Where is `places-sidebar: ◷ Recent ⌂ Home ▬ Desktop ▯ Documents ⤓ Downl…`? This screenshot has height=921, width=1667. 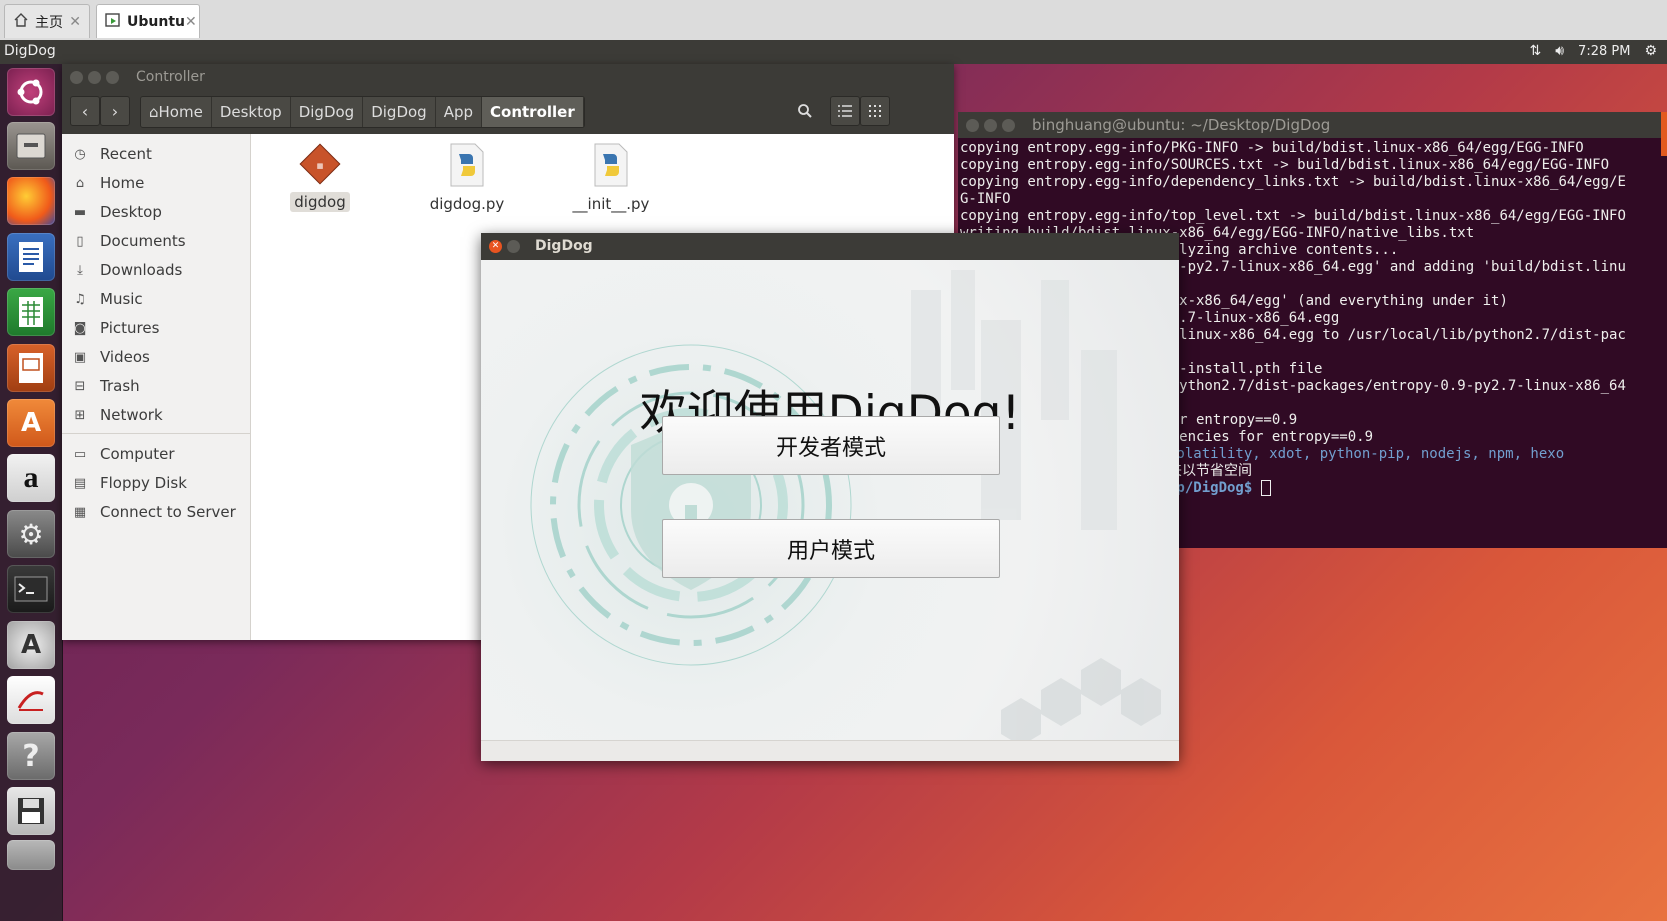 places-sidebar: ◷ Recent ⌂ Home ▬ Desktop ▯ Documents ⤓ Downl… is located at coordinates (156, 387).